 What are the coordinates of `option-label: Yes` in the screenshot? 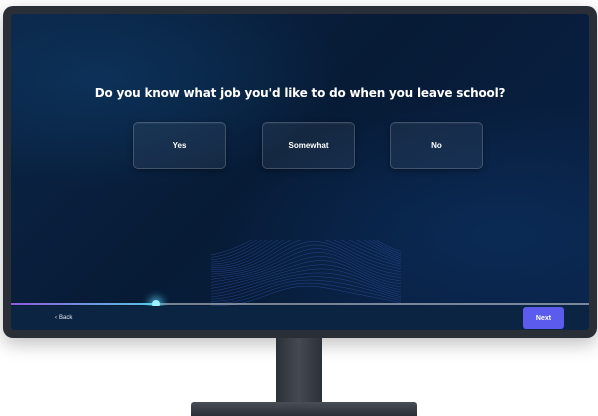 It's located at (179, 145).